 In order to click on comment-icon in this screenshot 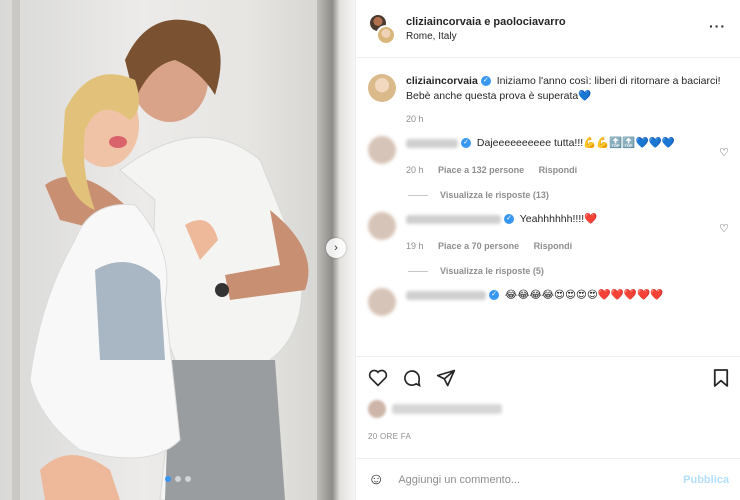, I will do `click(412, 378)`.